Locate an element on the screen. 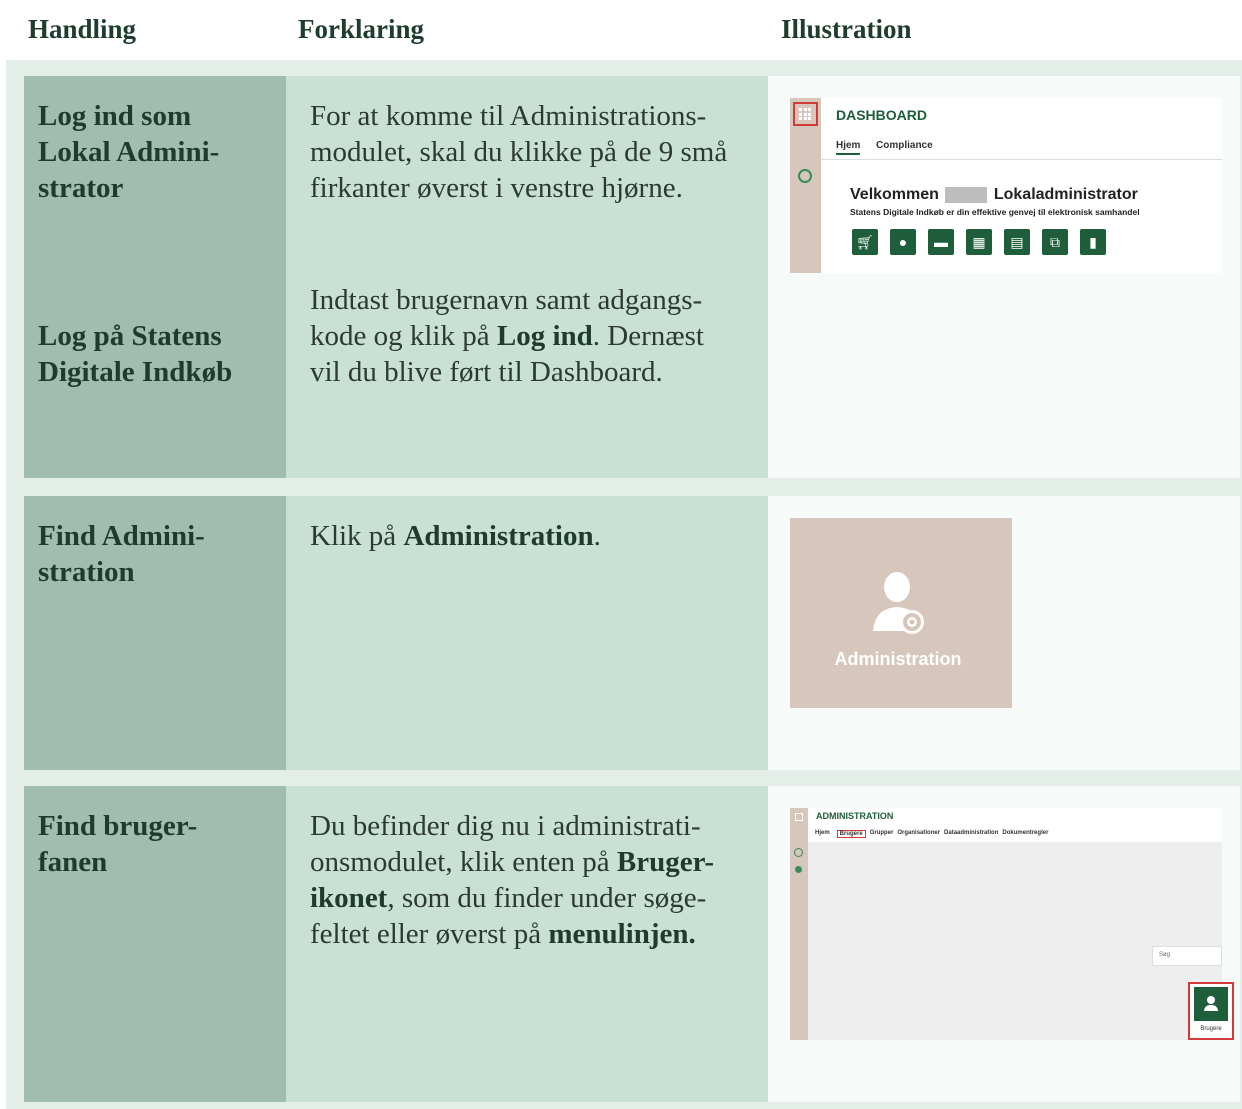 This screenshot has height=1109, width=1242. action-cell: Find bruger- fanen is located at coordinates (155, 944).